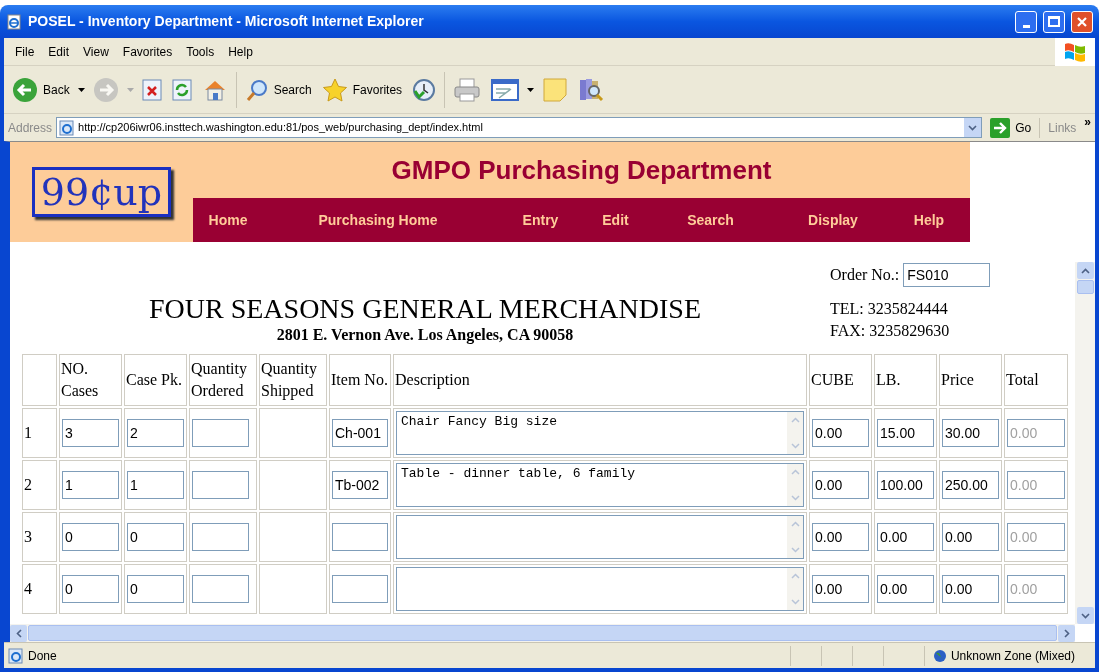  Describe the element at coordinates (154, 379) in the screenshot. I see `column-header: Case Pk.` at that location.